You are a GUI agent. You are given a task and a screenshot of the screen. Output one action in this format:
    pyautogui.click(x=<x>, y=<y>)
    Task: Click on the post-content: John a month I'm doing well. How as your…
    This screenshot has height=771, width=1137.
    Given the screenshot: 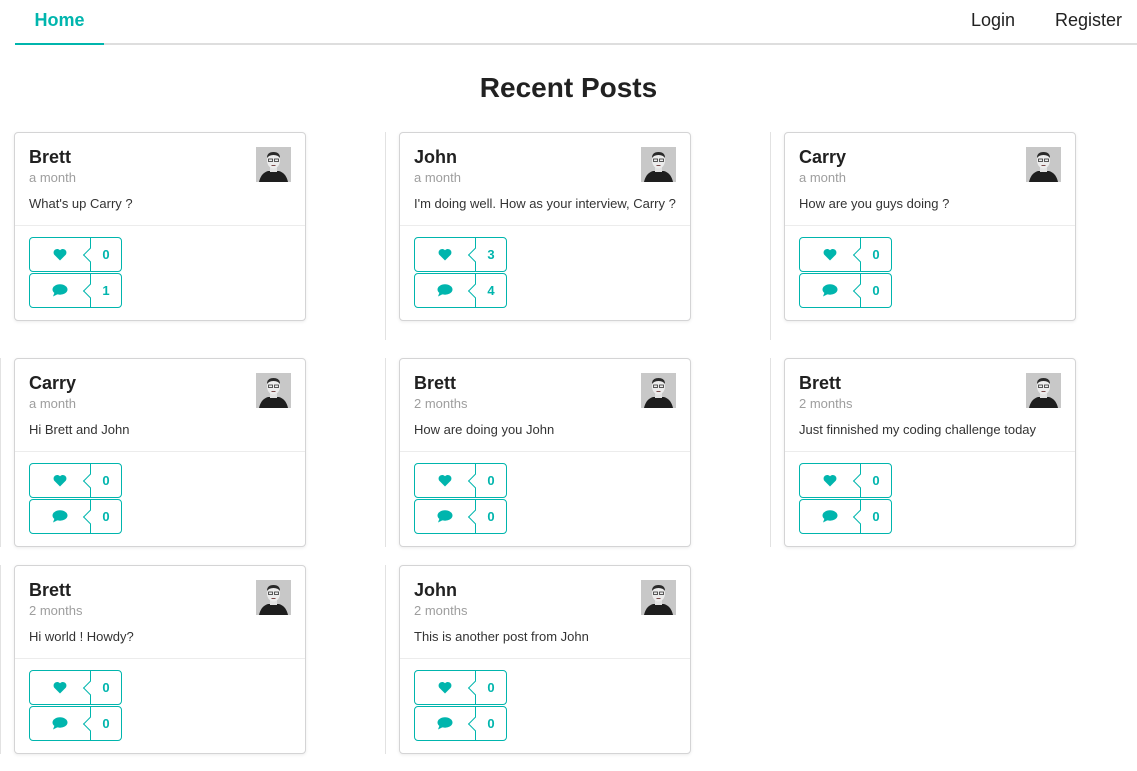 What is the action you would take?
    pyautogui.click(x=545, y=179)
    